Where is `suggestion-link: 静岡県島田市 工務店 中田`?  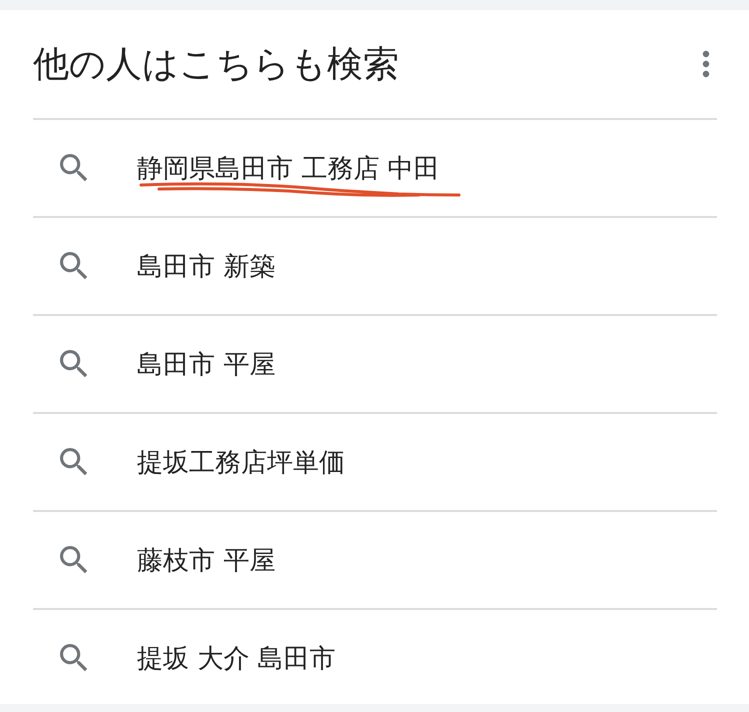 suggestion-link: 静岡県島田市 工務店 中田 is located at coordinates (375, 168).